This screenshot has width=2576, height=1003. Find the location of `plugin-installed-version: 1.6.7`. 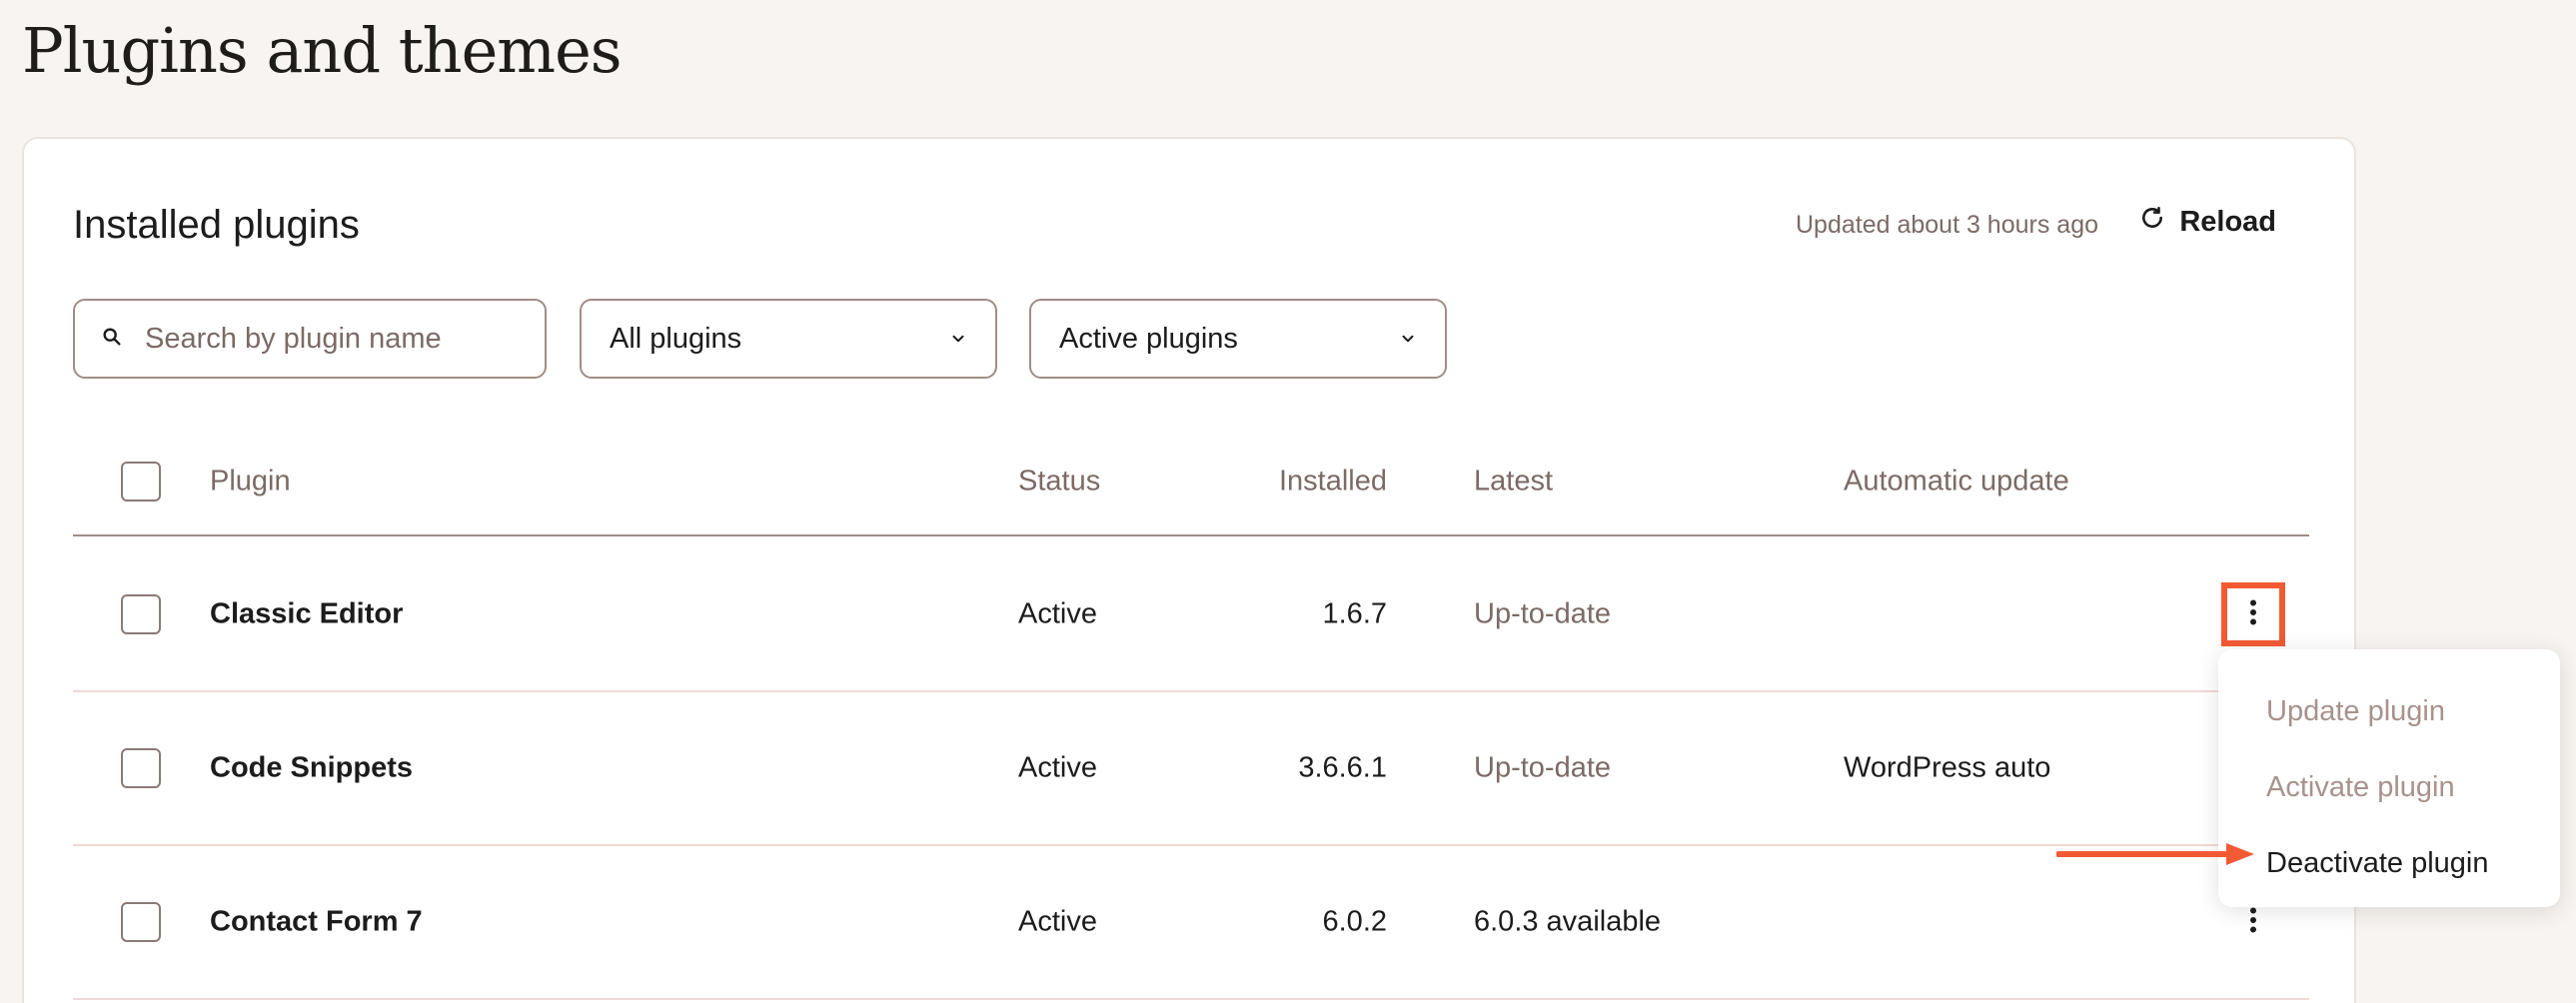

plugin-installed-version: 1.6.7 is located at coordinates (1355, 613).